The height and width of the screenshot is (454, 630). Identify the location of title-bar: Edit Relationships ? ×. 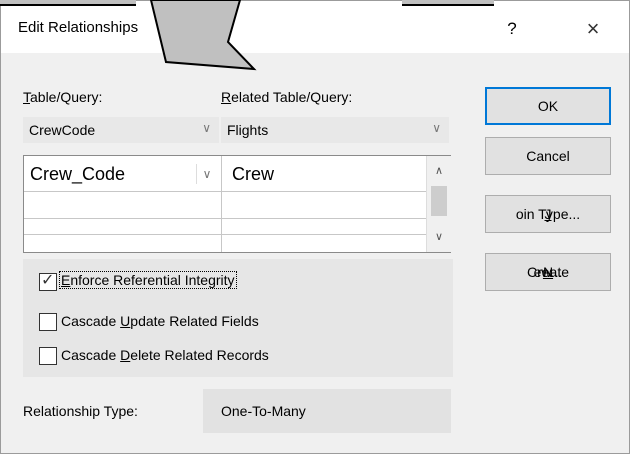
(315, 27).